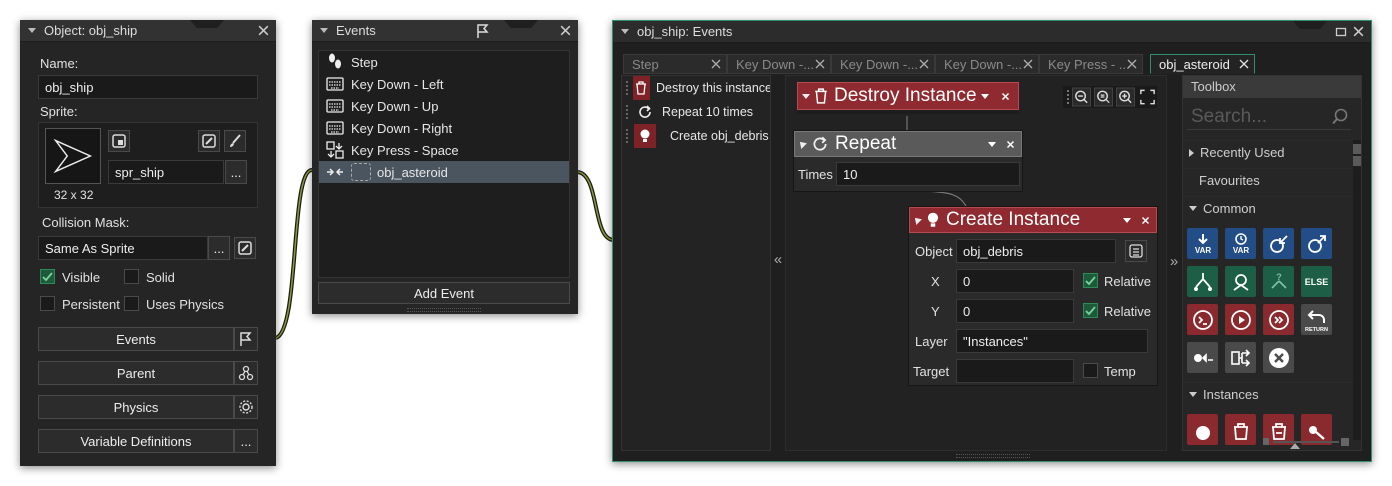 Image resolution: width=1392 pixels, height=486 pixels. I want to click on maximize-icon, so click(1341, 32).